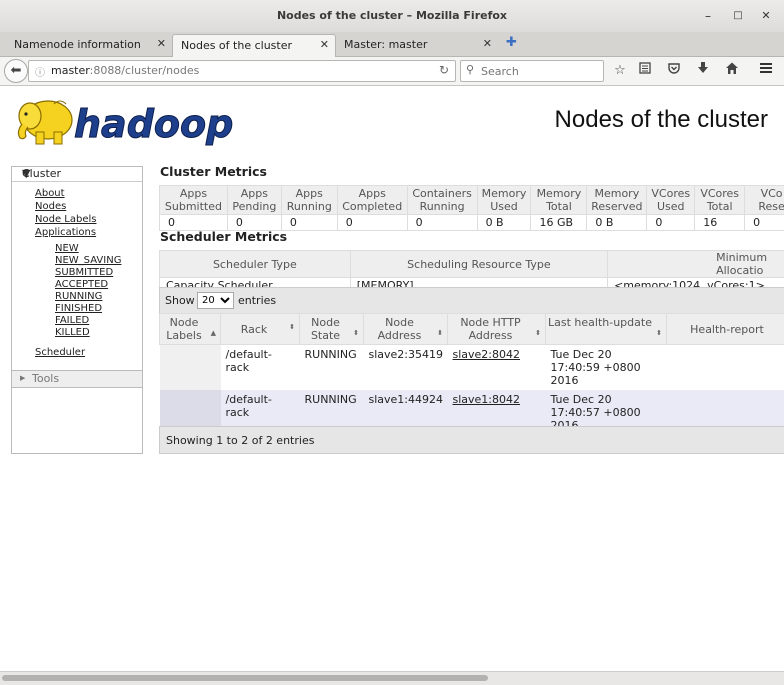 The width and height of the screenshot is (784, 685). I want to click on metrics-header-cell: MemoryReserved, so click(617, 200).